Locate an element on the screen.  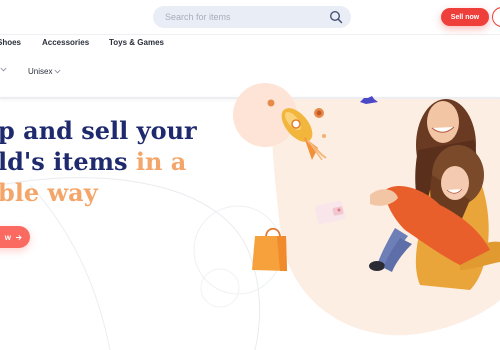
headline-line-1: p and sell your is located at coordinates (98, 130).